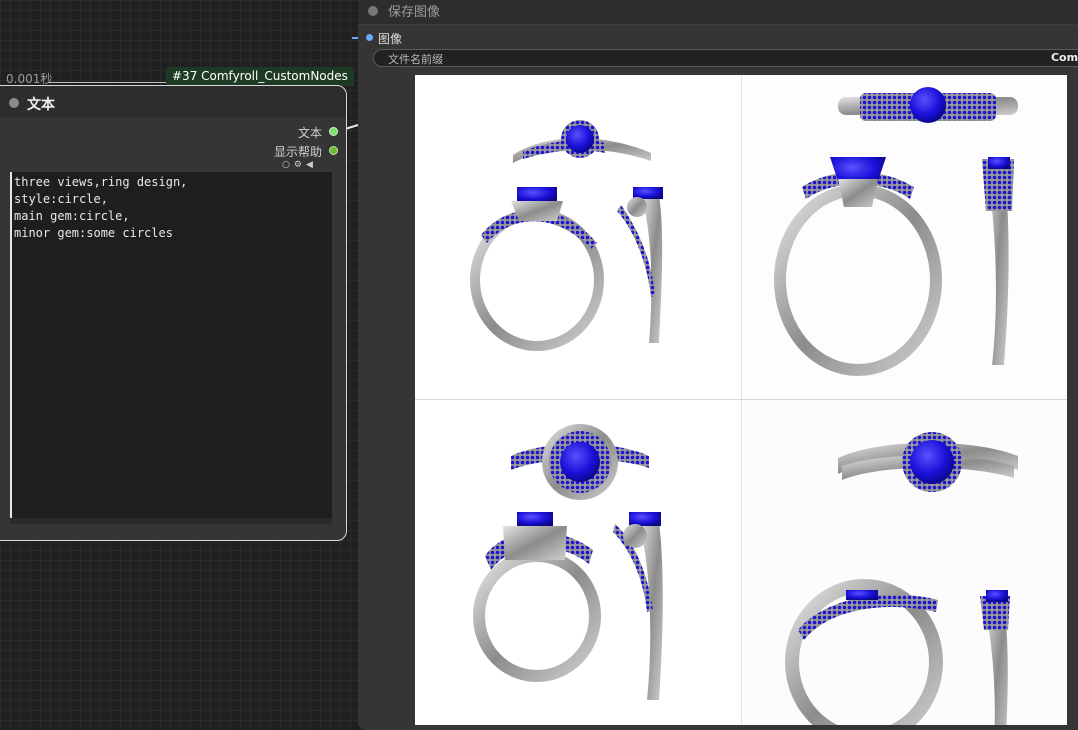 This screenshot has height=730, width=1078. I want to click on output-help-socket, so click(333, 150).